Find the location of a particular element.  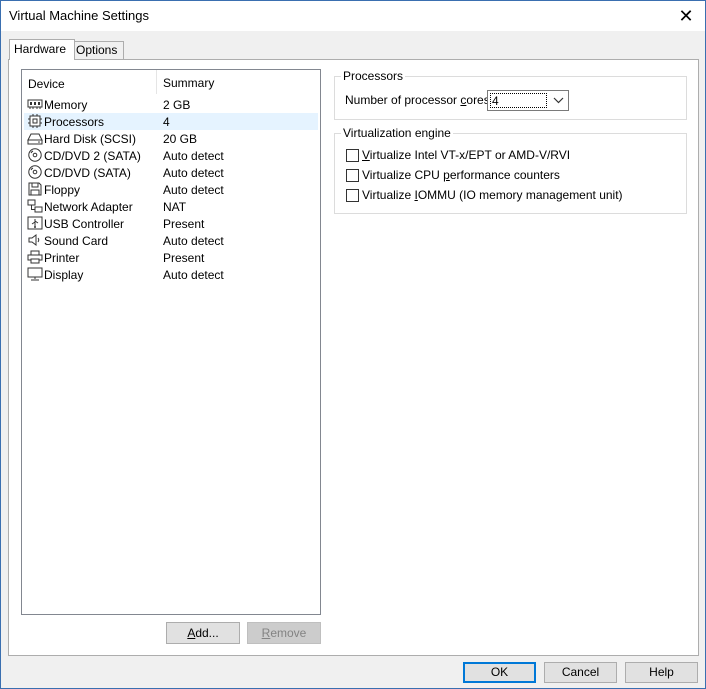

device-row-sound-card: Sound Card Auto detect is located at coordinates (171, 240).